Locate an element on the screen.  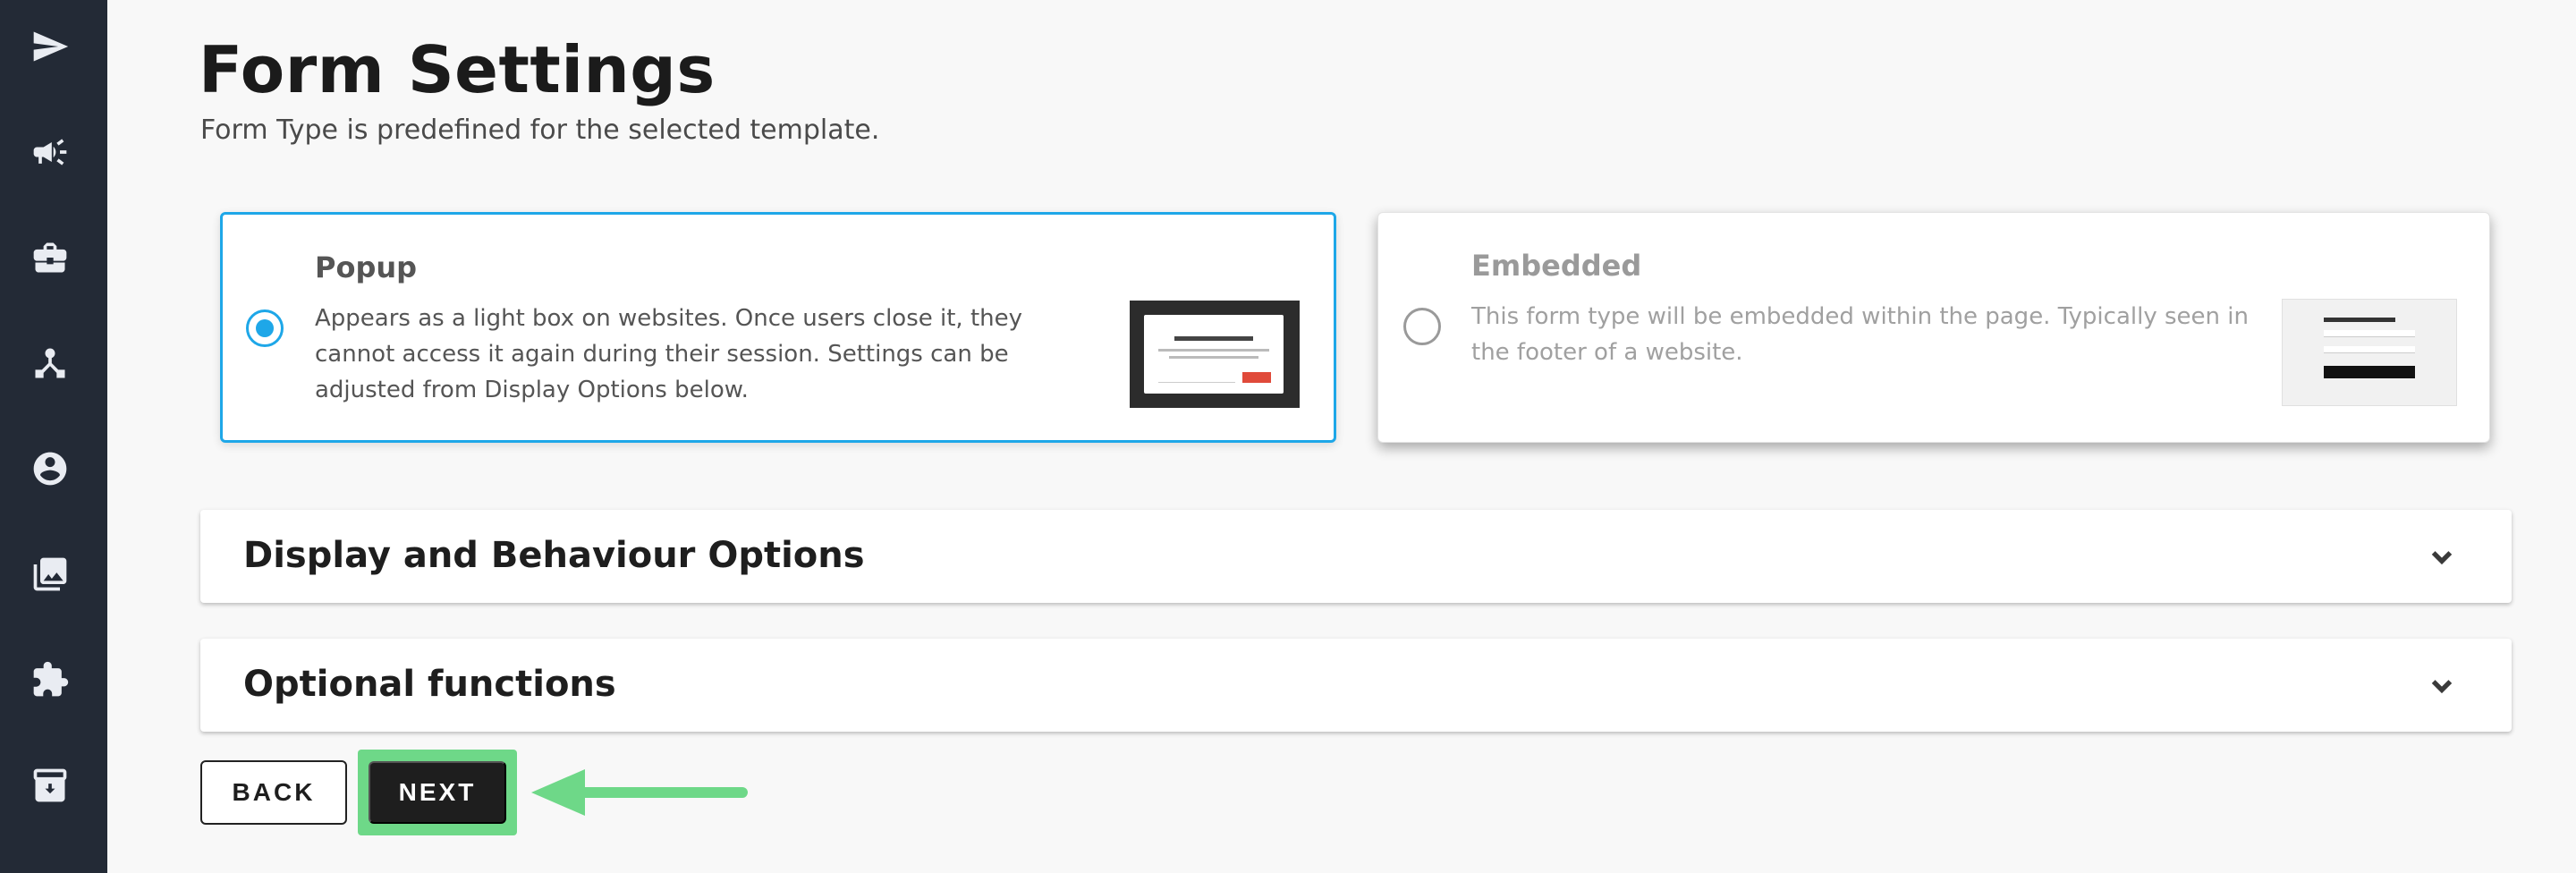
card-title: Popup is located at coordinates (366, 267).